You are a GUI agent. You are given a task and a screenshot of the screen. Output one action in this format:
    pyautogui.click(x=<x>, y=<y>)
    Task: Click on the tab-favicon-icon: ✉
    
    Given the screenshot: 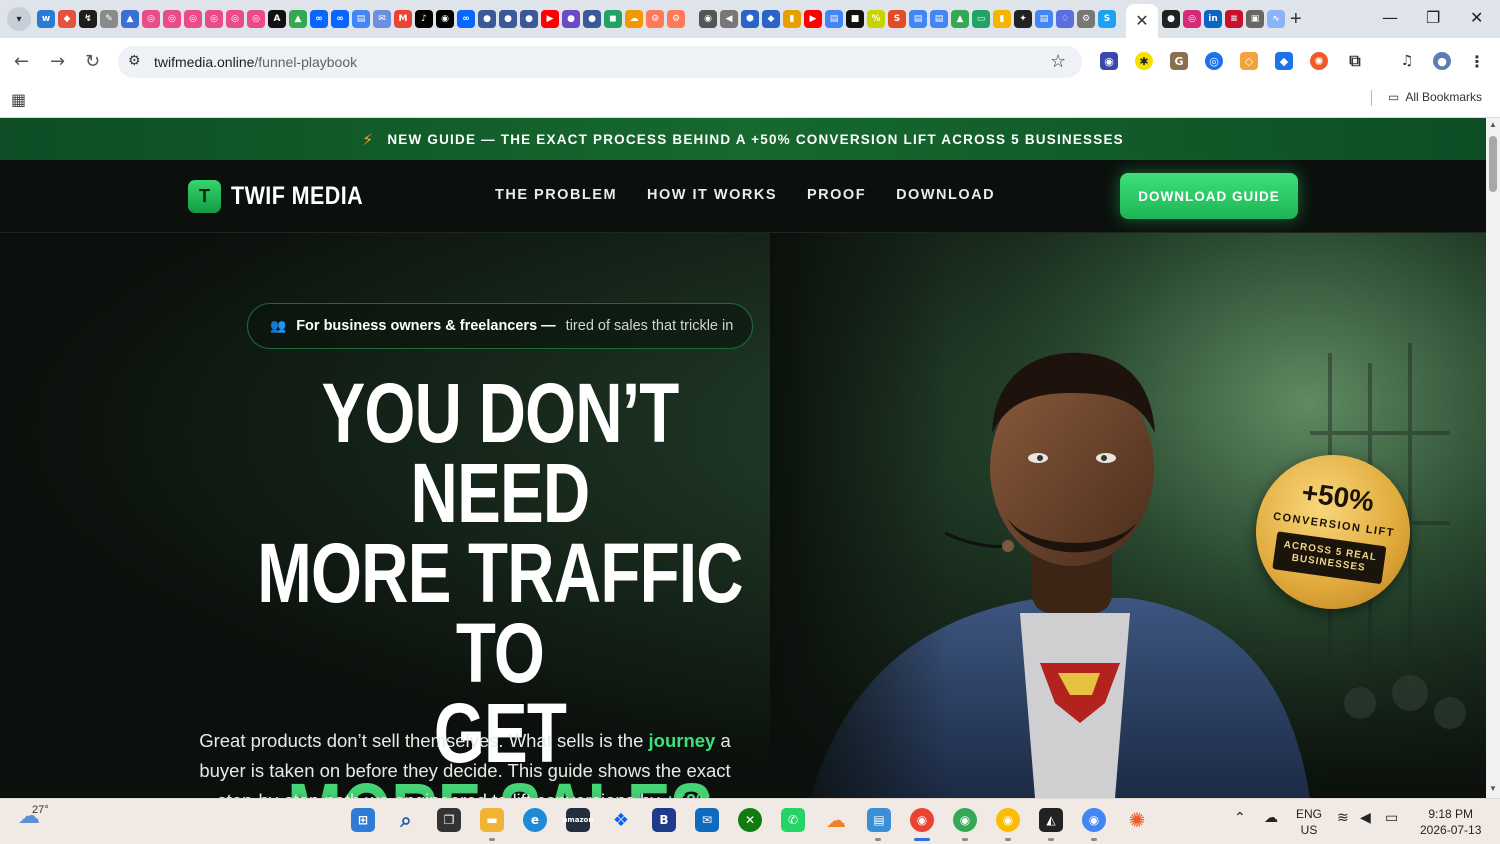 What is the action you would take?
    pyautogui.click(x=382, y=19)
    